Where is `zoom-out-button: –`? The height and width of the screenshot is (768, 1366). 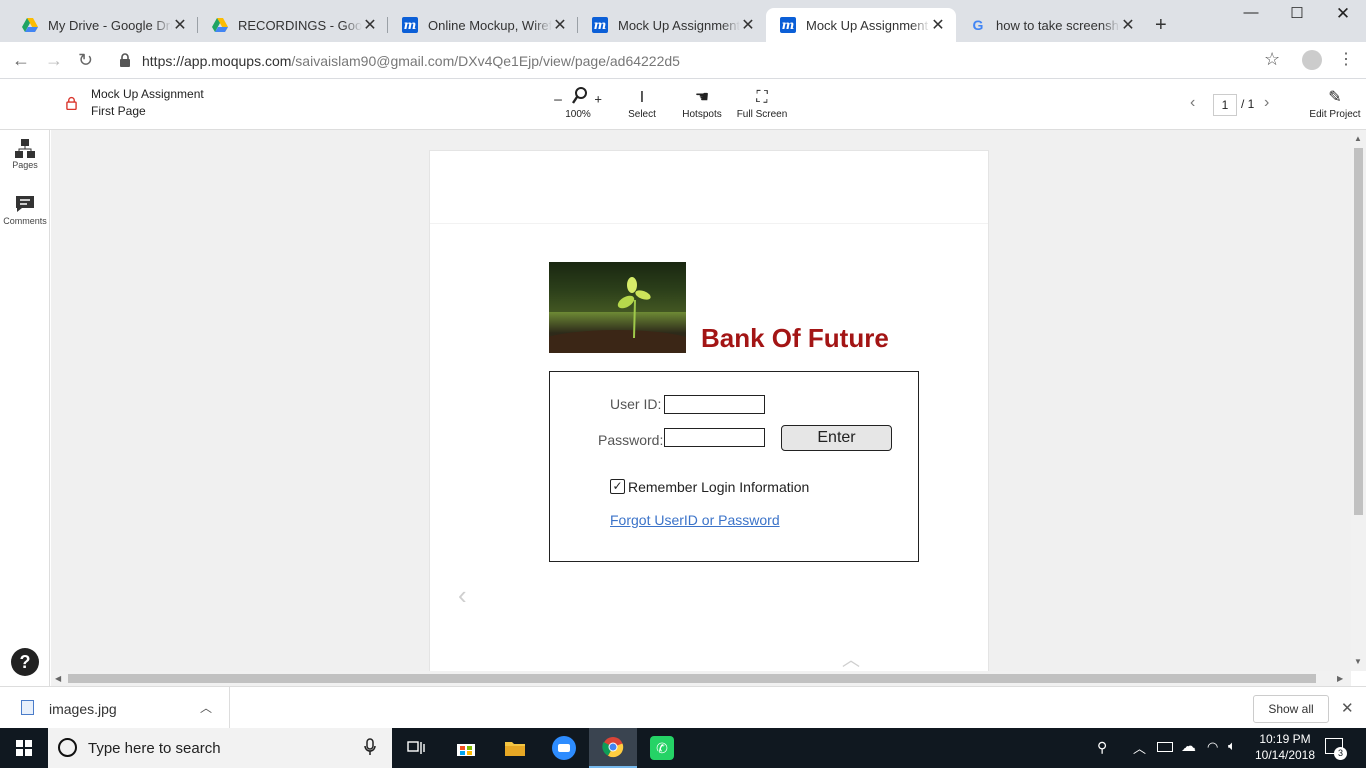 zoom-out-button: – is located at coordinates (558, 99).